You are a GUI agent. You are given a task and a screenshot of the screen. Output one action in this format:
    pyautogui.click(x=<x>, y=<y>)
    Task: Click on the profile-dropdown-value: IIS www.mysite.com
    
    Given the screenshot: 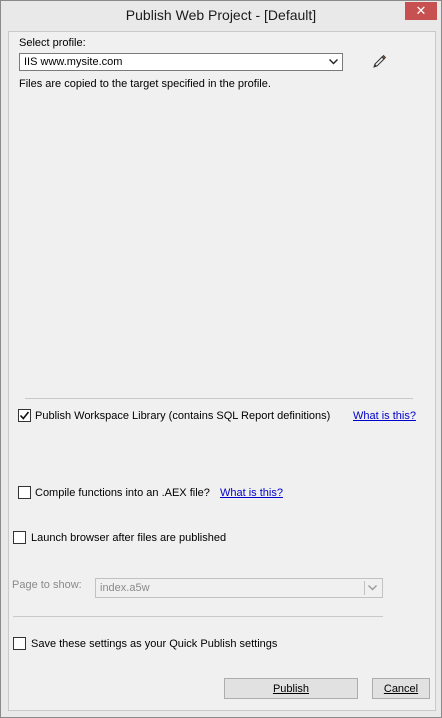 What is the action you would take?
    pyautogui.click(x=73, y=62)
    